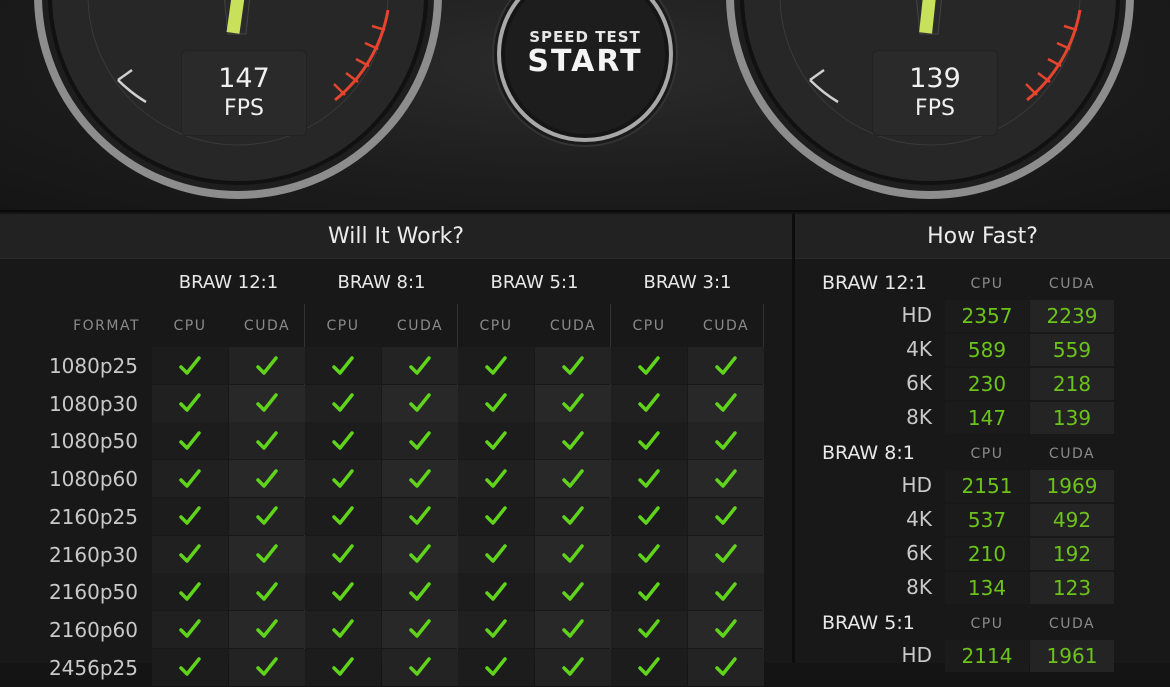 This screenshot has height=687, width=1170. Describe the element at coordinates (987, 350) in the screenshot. I see `cpu-fps-value: 589` at that location.